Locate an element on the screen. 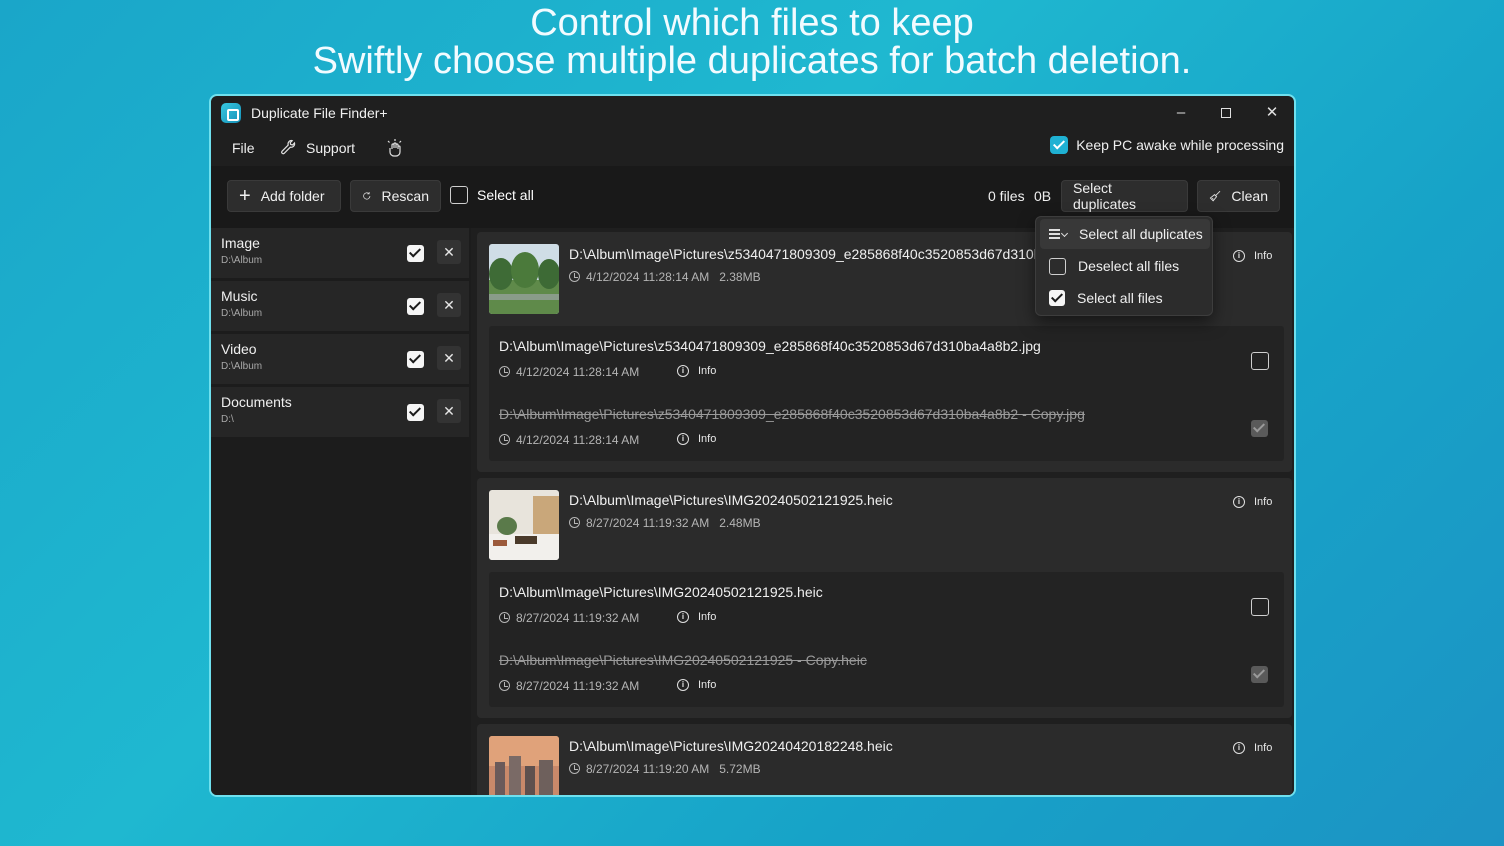 This screenshot has height=846, width=1504. select-all-label: Select all is located at coordinates (505, 195).